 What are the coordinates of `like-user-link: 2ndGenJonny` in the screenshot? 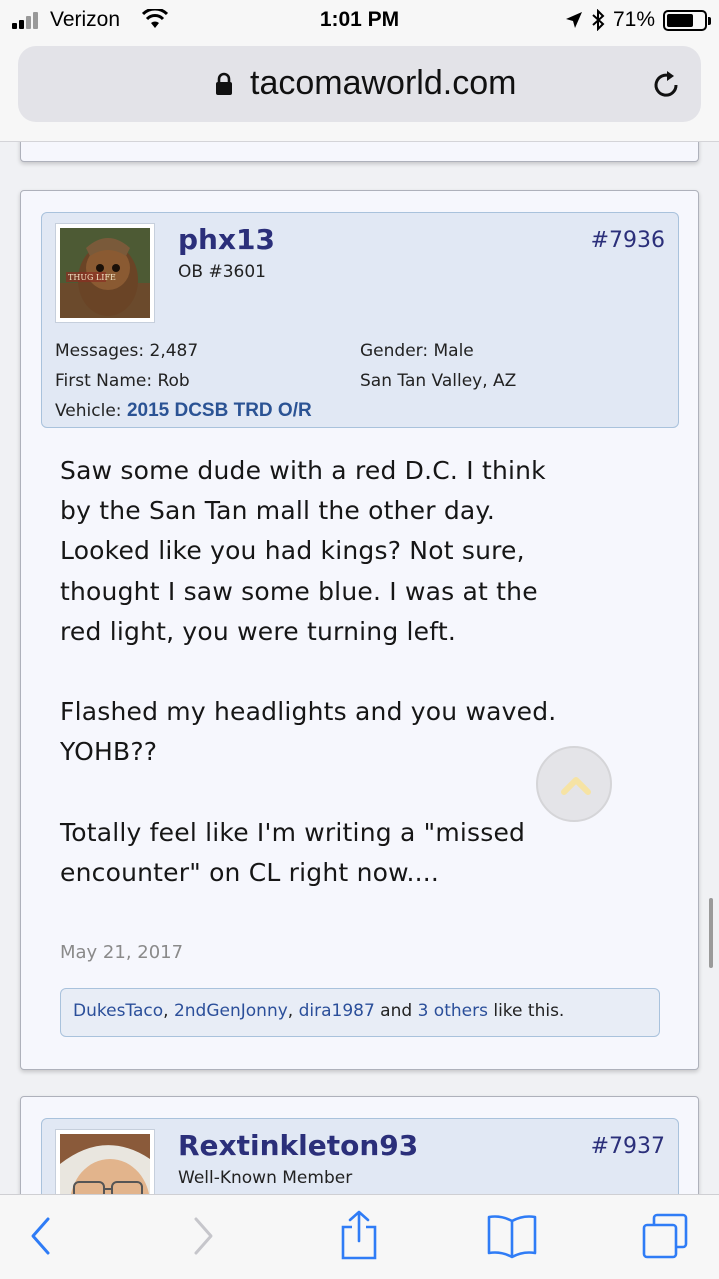 It's located at (231, 1011).